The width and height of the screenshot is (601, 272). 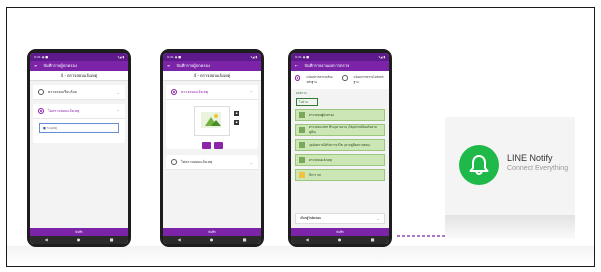 What do you see at coordinates (79, 128) in the screenshot?
I see `reason-input: ■ ระบุเหตุ` at bounding box center [79, 128].